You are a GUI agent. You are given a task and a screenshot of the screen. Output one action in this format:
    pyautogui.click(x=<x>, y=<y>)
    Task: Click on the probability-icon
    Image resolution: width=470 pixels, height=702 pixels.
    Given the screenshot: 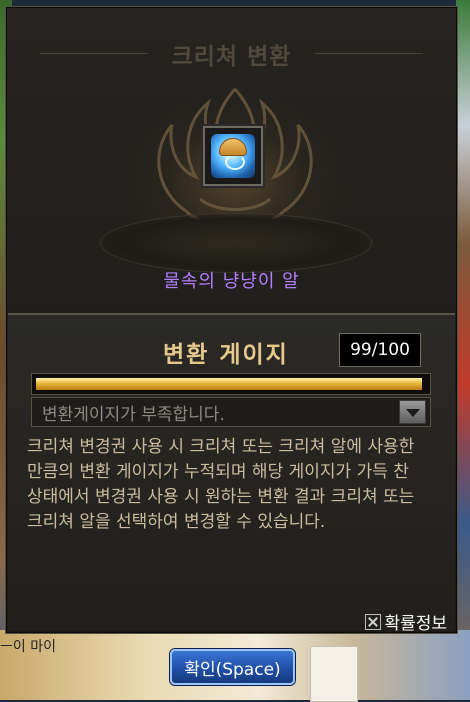 What is the action you would take?
    pyautogui.click(x=373, y=621)
    